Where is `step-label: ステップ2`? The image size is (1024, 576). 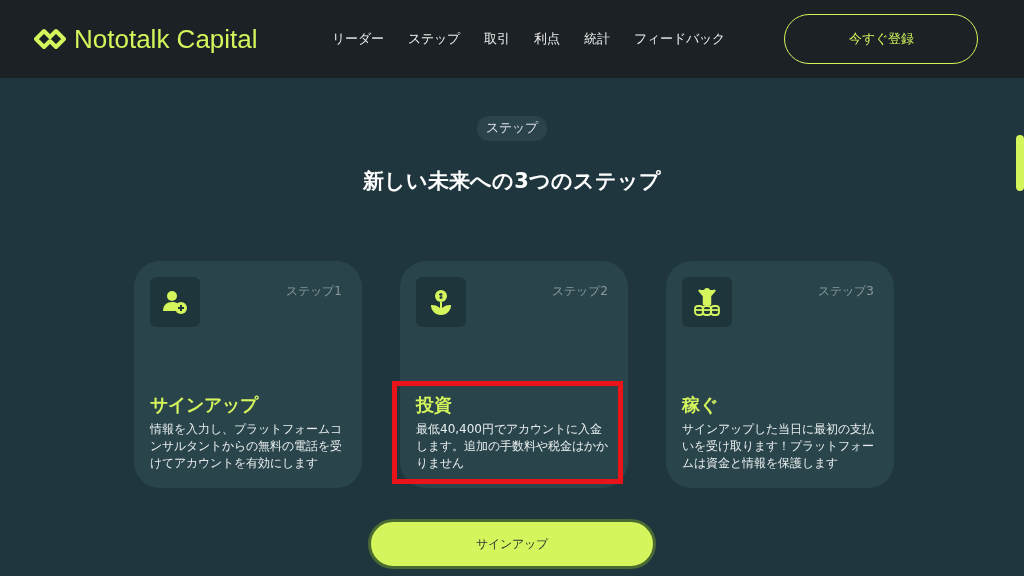 step-label: ステップ2 is located at coordinates (580, 291).